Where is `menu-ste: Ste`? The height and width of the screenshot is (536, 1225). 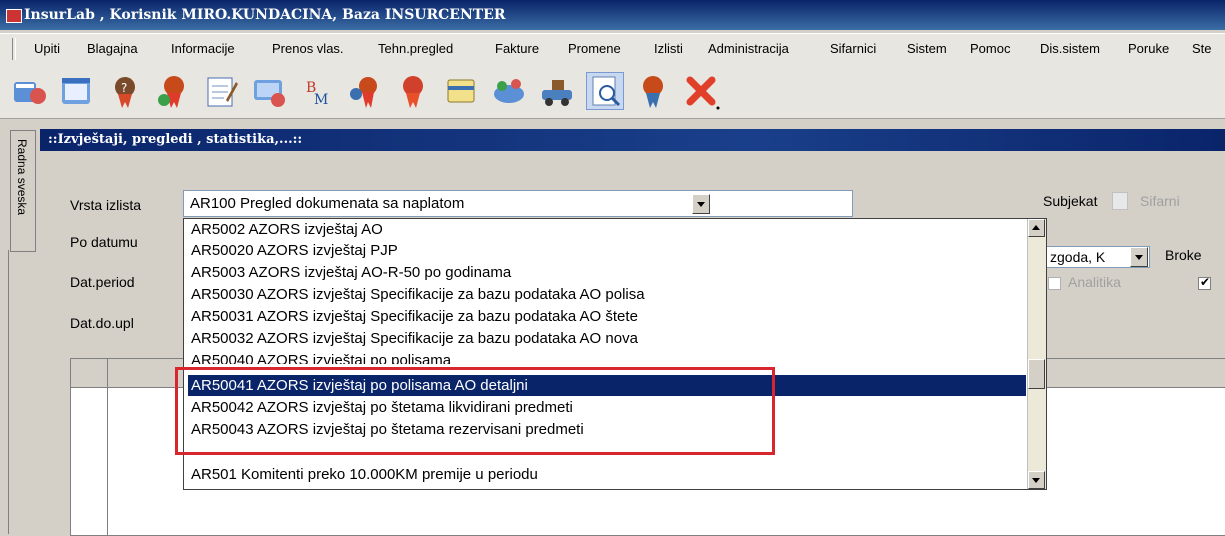 menu-ste: Ste is located at coordinates (1202, 48).